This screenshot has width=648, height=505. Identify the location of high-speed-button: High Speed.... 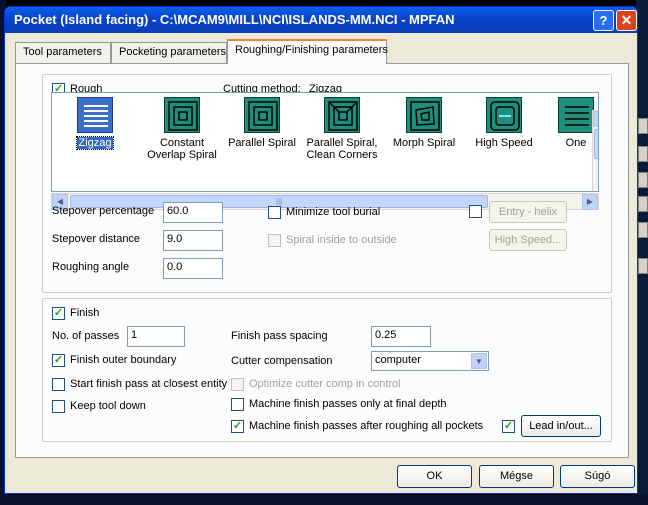
(528, 240).